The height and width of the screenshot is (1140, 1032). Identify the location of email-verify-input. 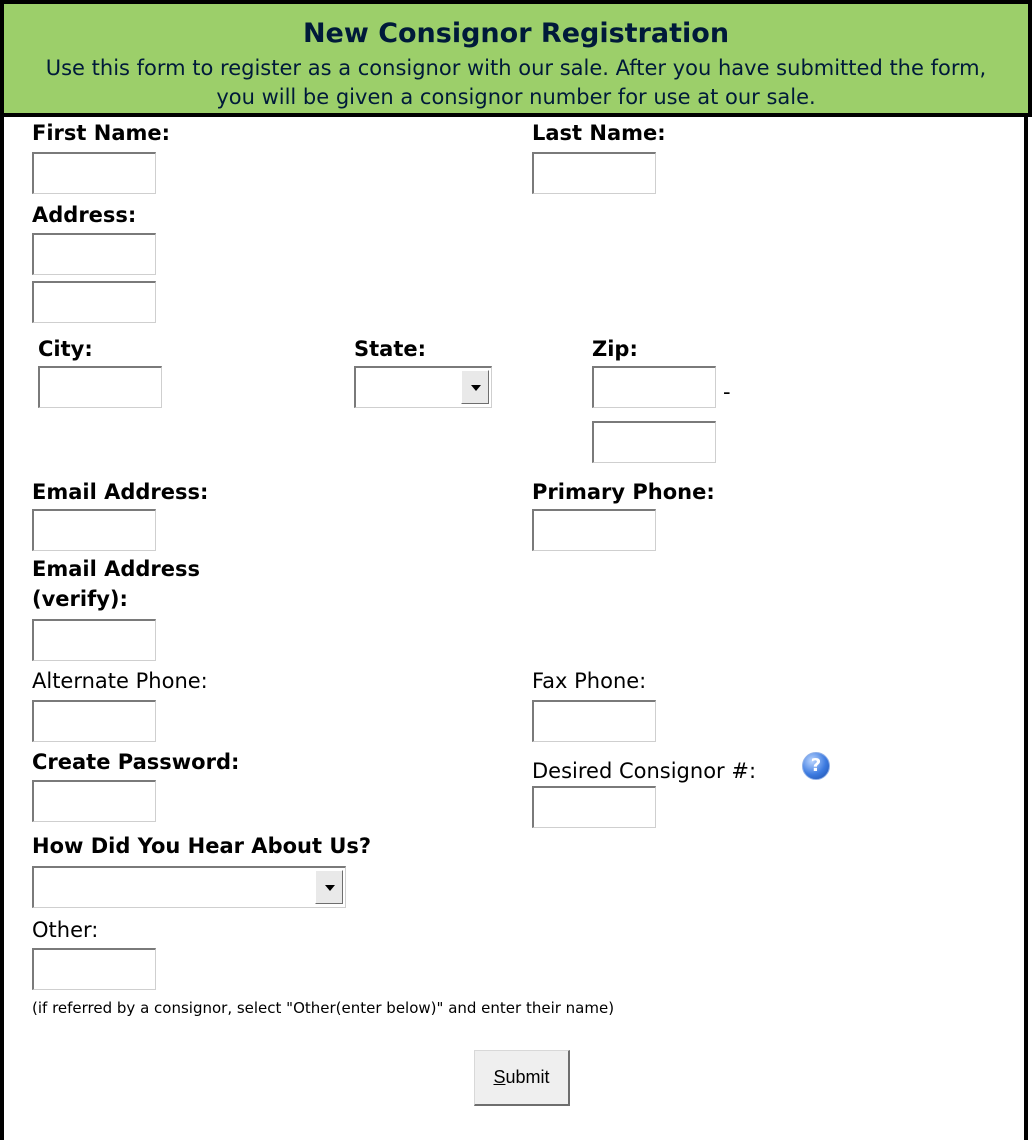
(94, 640).